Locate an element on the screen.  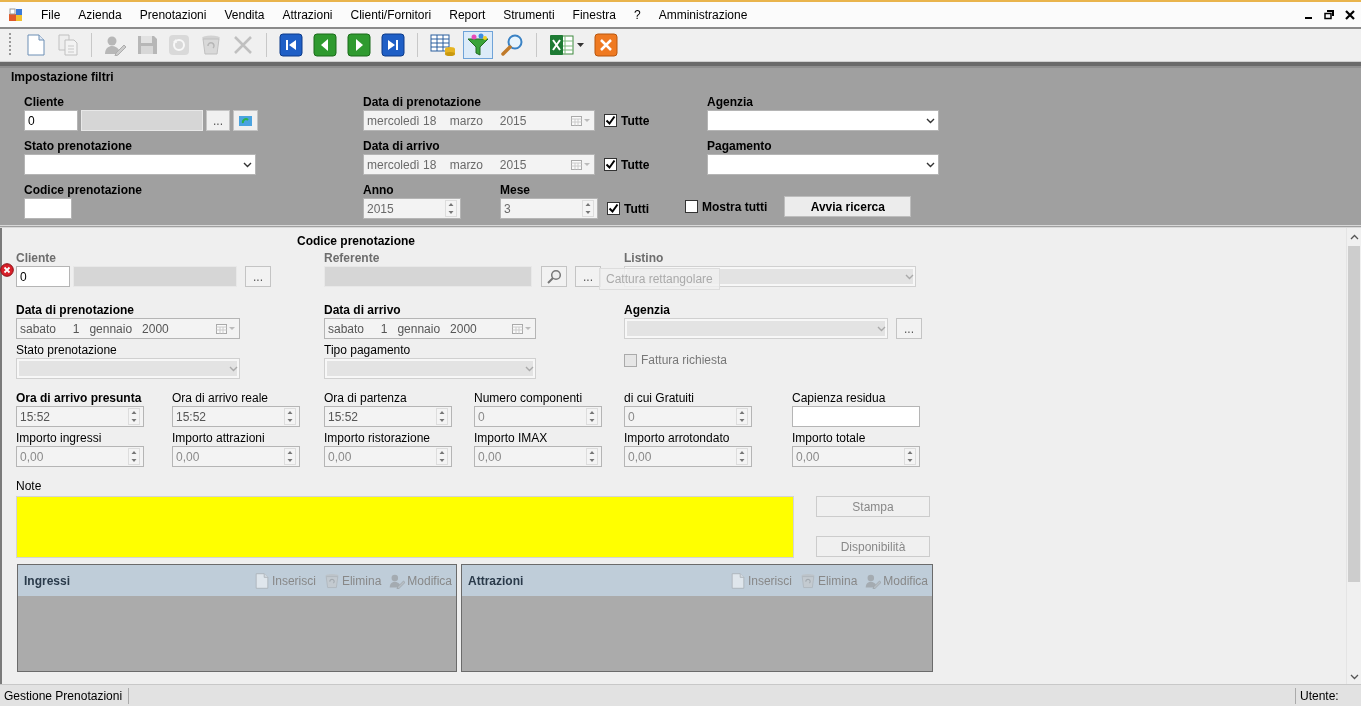
undo-icon is located at coordinates (179, 45).